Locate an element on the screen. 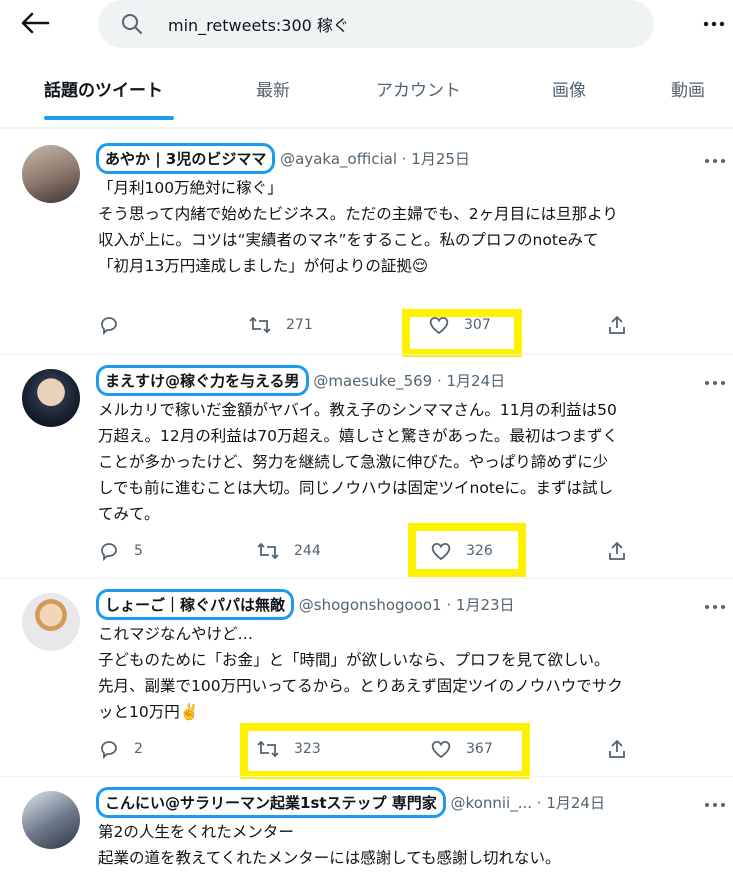 The image size is (733, 889). handle-date: @konnii_... · 1月24日 is located at coordinates (528, 803).